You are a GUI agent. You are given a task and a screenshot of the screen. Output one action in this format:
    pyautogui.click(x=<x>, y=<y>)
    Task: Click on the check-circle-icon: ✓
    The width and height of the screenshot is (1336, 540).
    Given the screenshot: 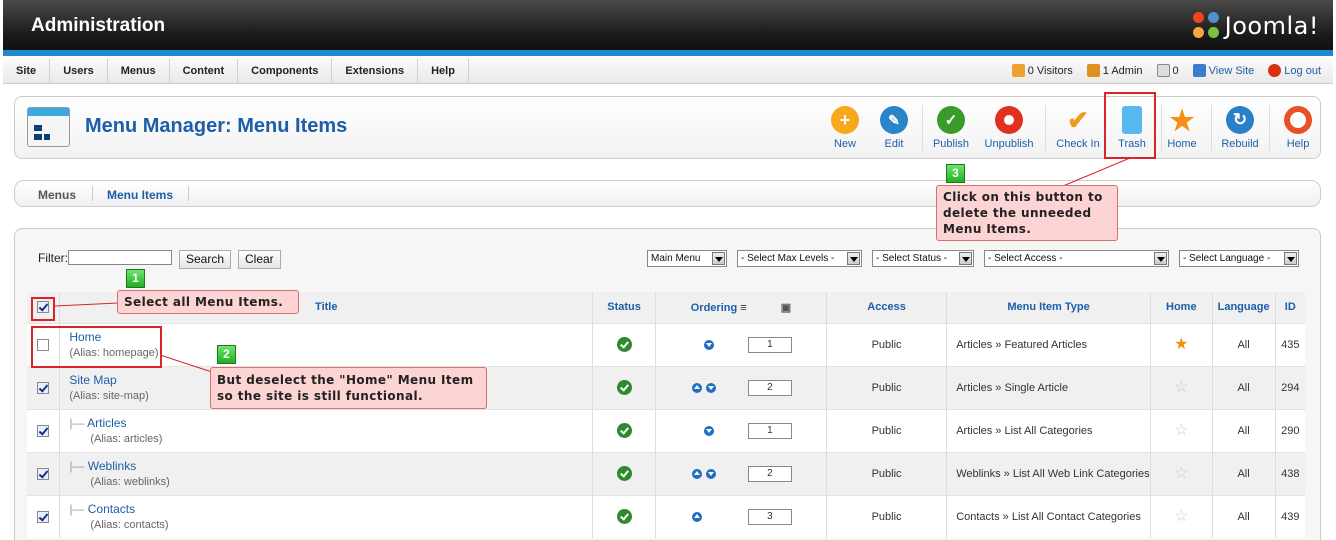 What is the action you would take?
    pyautogui.click(x=951, y=120)
    